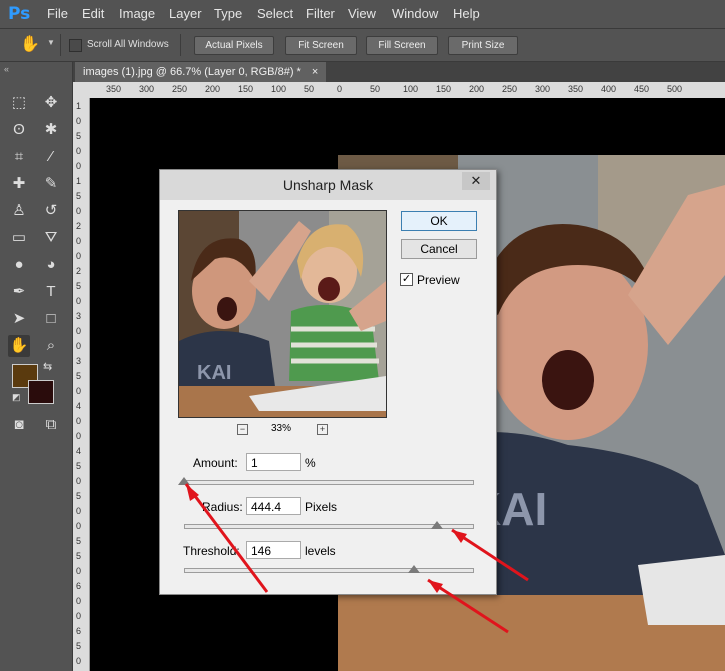 Image resolution: width=725 pixels, height=671 pixels. Describe the element at coordinates (414, 569) in the screenshot. I see `threshold-slider-thumb` at that location.